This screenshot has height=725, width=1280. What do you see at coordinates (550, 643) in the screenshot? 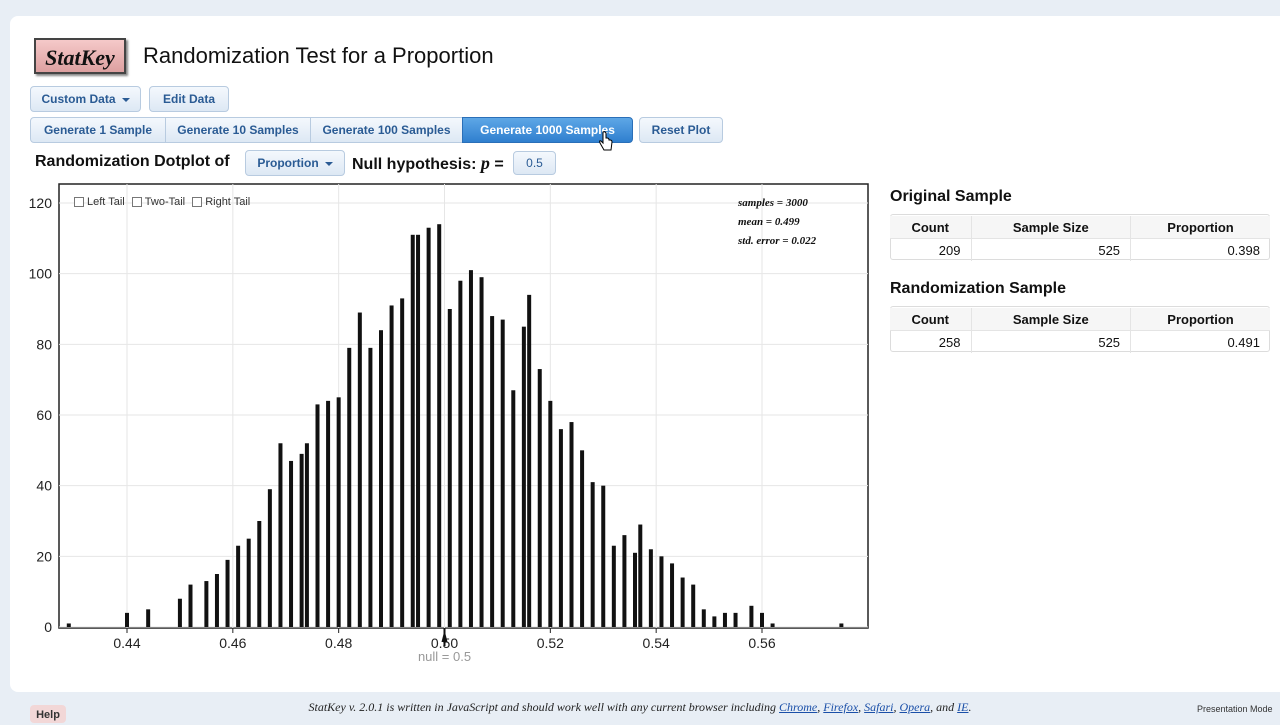
I see `x-tick-label: 0.52` at bounding box center [550, 643].